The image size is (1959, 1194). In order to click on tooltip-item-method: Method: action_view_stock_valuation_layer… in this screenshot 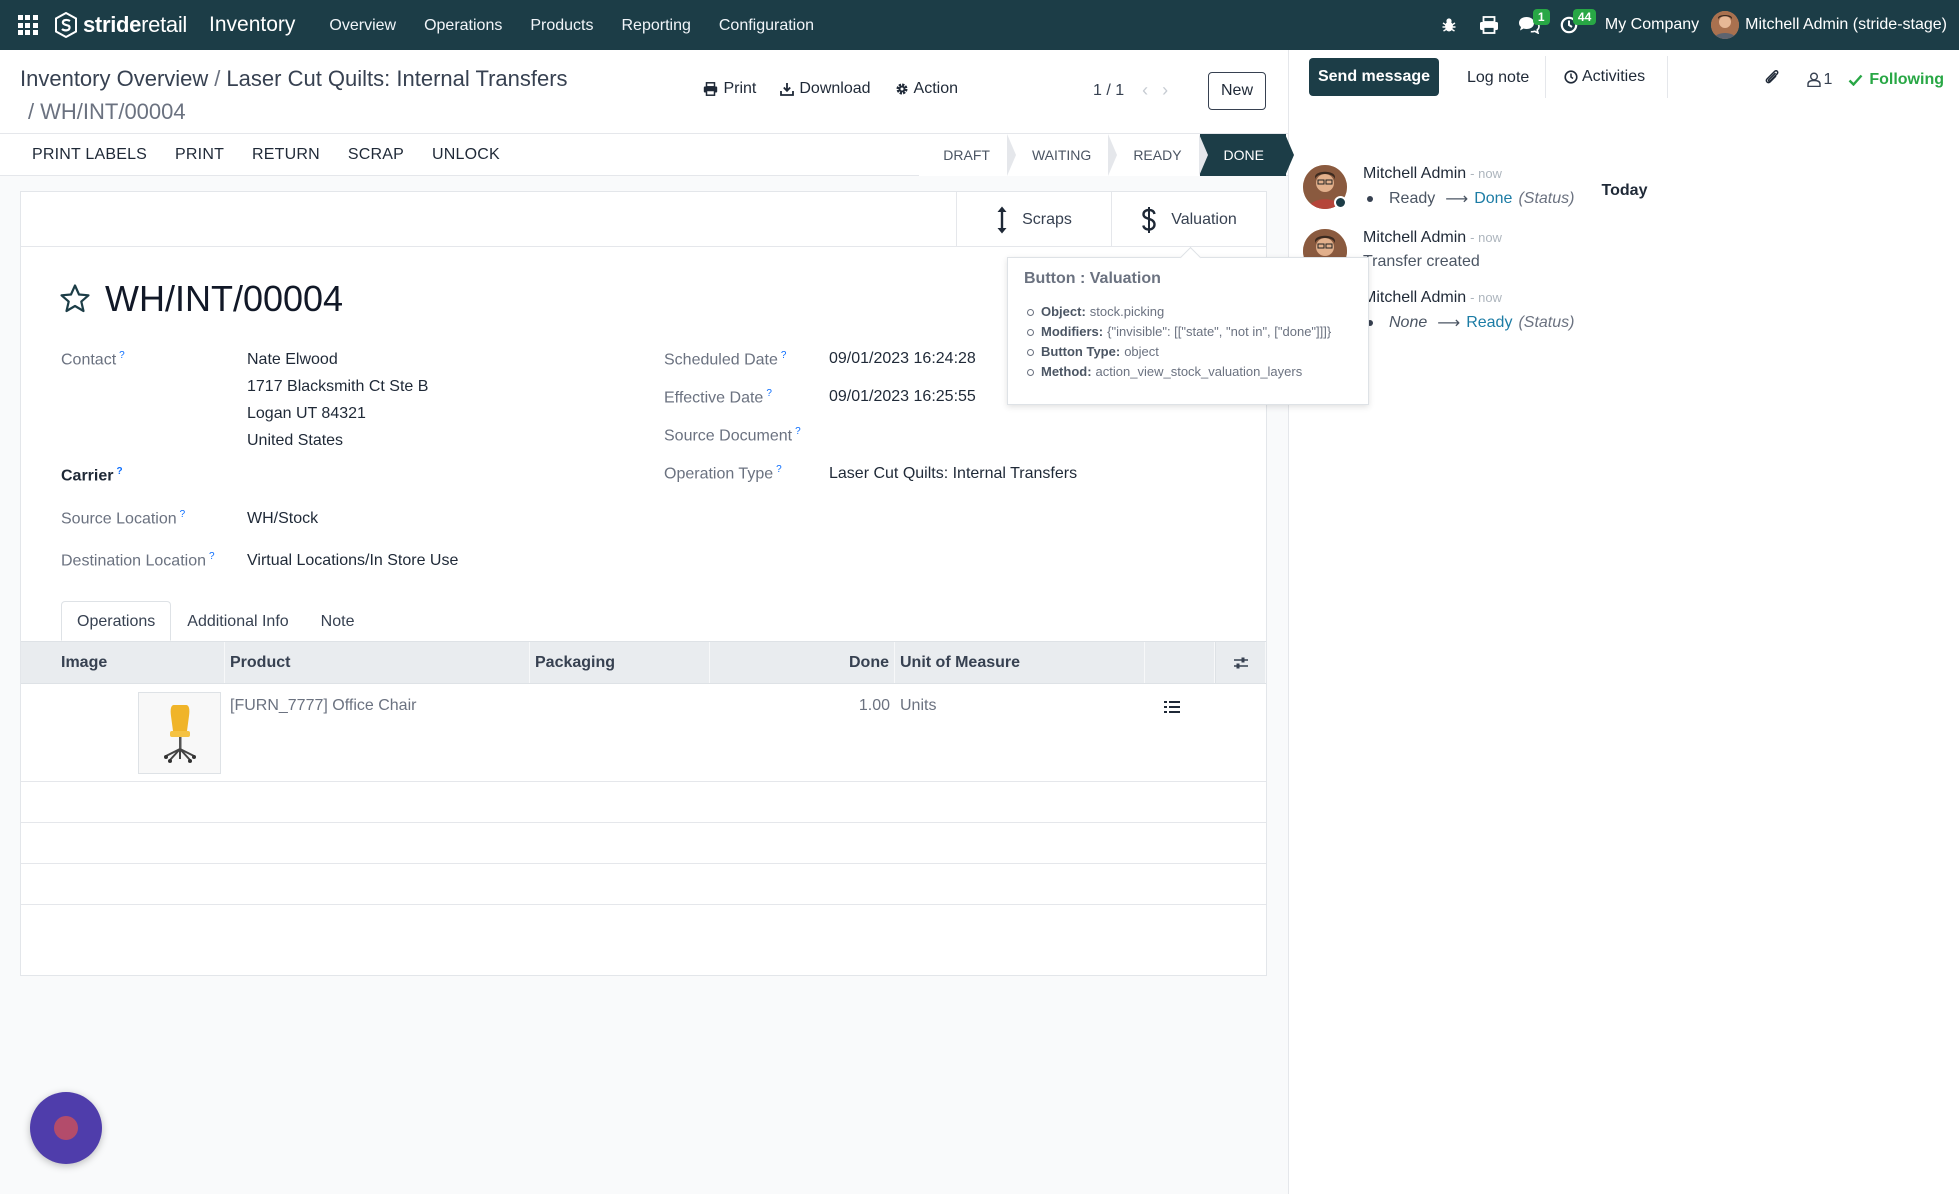, I will do `click(1188, 372)`.